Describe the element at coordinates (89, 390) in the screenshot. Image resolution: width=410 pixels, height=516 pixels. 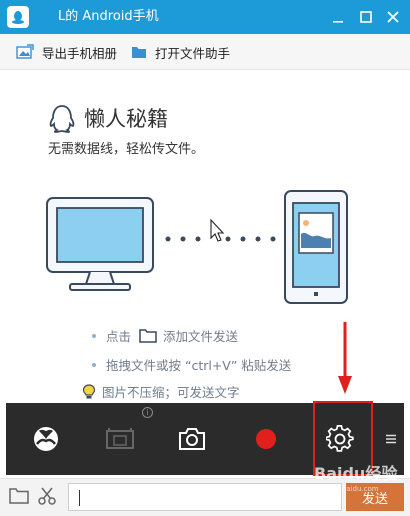
I see `lightbulb-icon` at that location.